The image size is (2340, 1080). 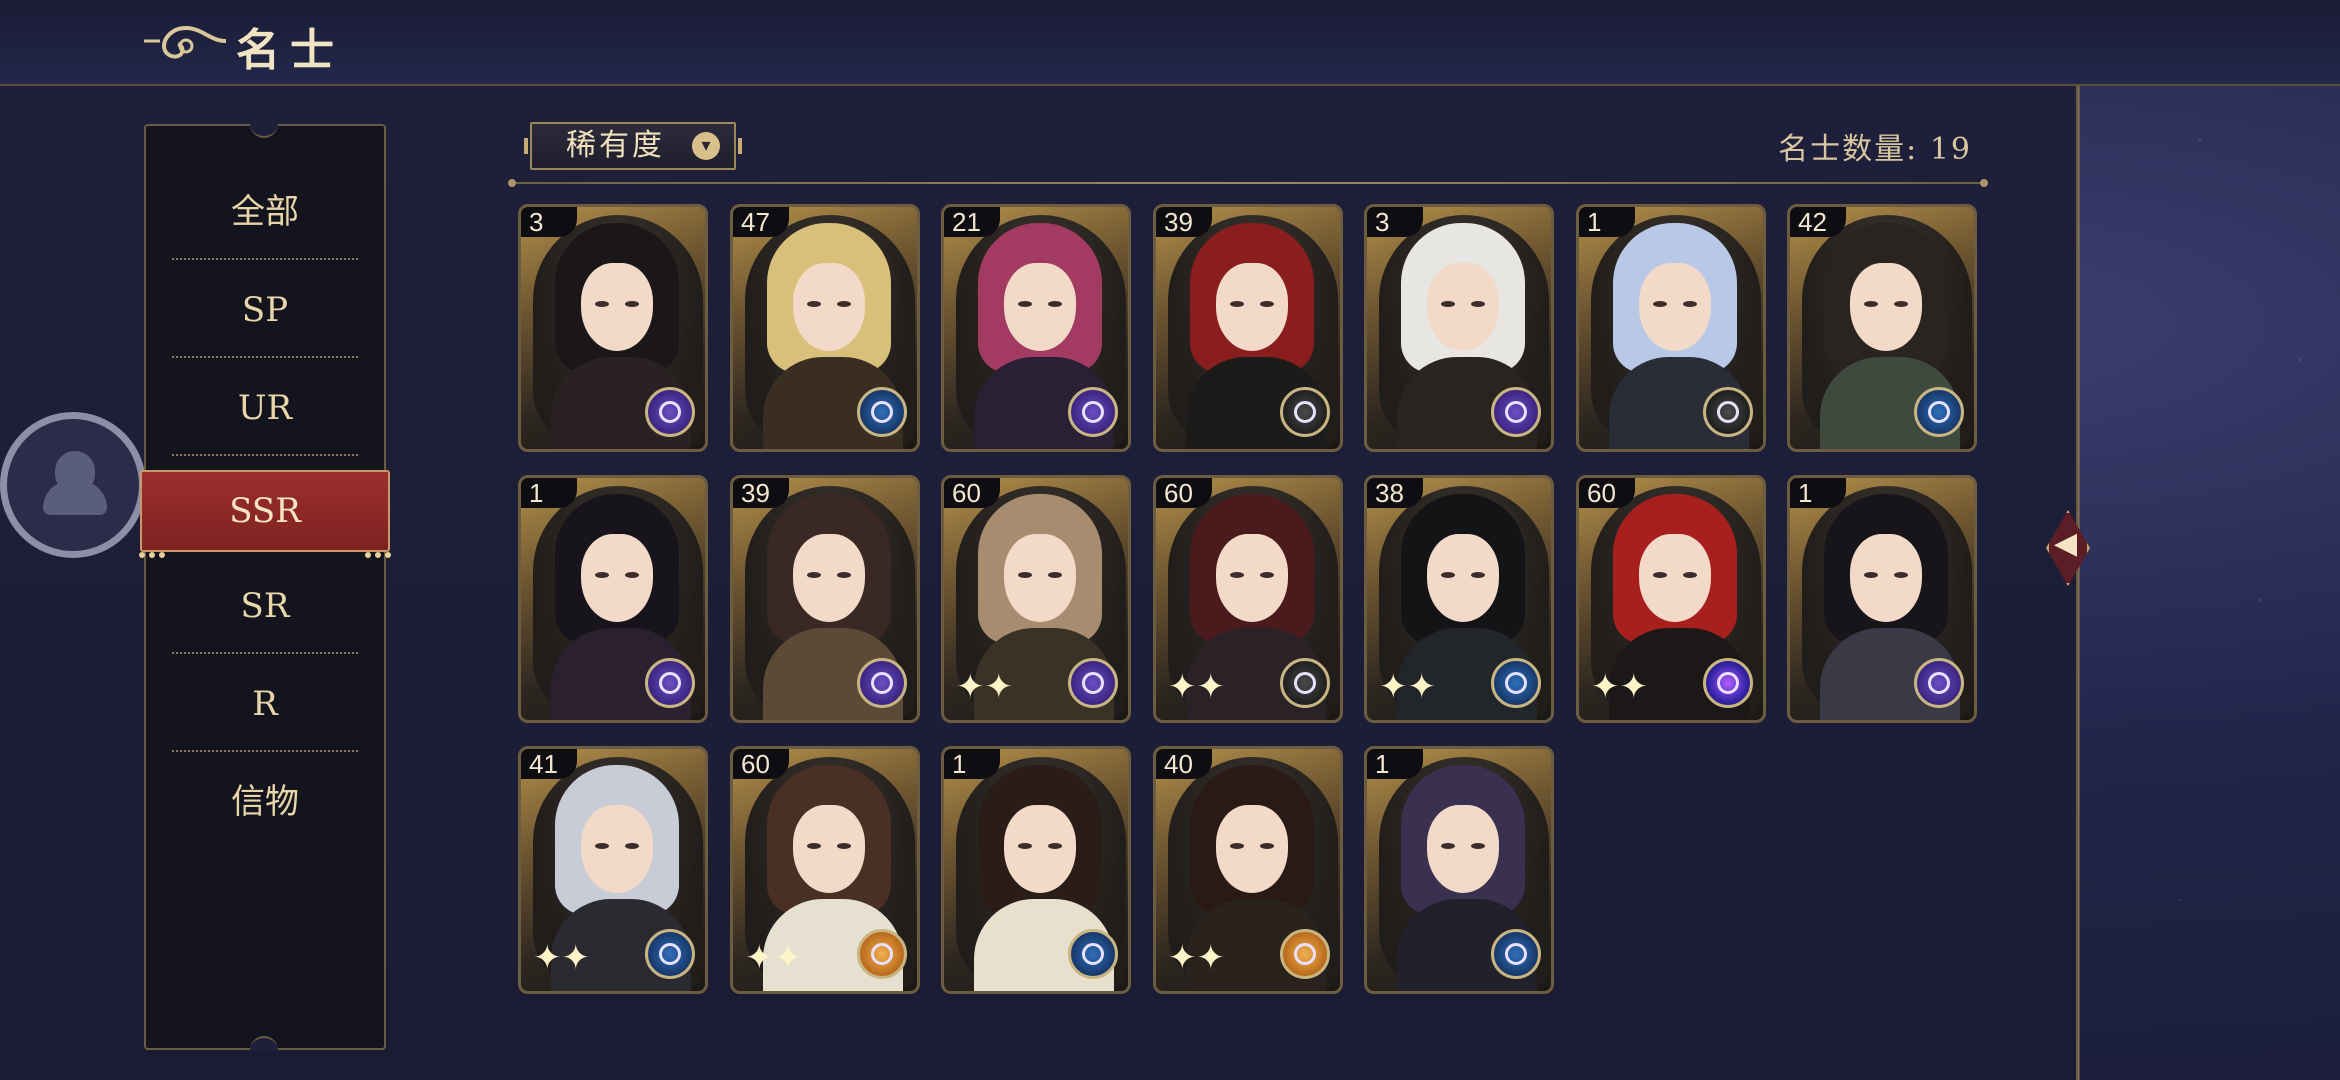 What do you see at coordinates (761, 222) in the screenshot?
I see `level-badge: 47` at bounding box center [761, 222].